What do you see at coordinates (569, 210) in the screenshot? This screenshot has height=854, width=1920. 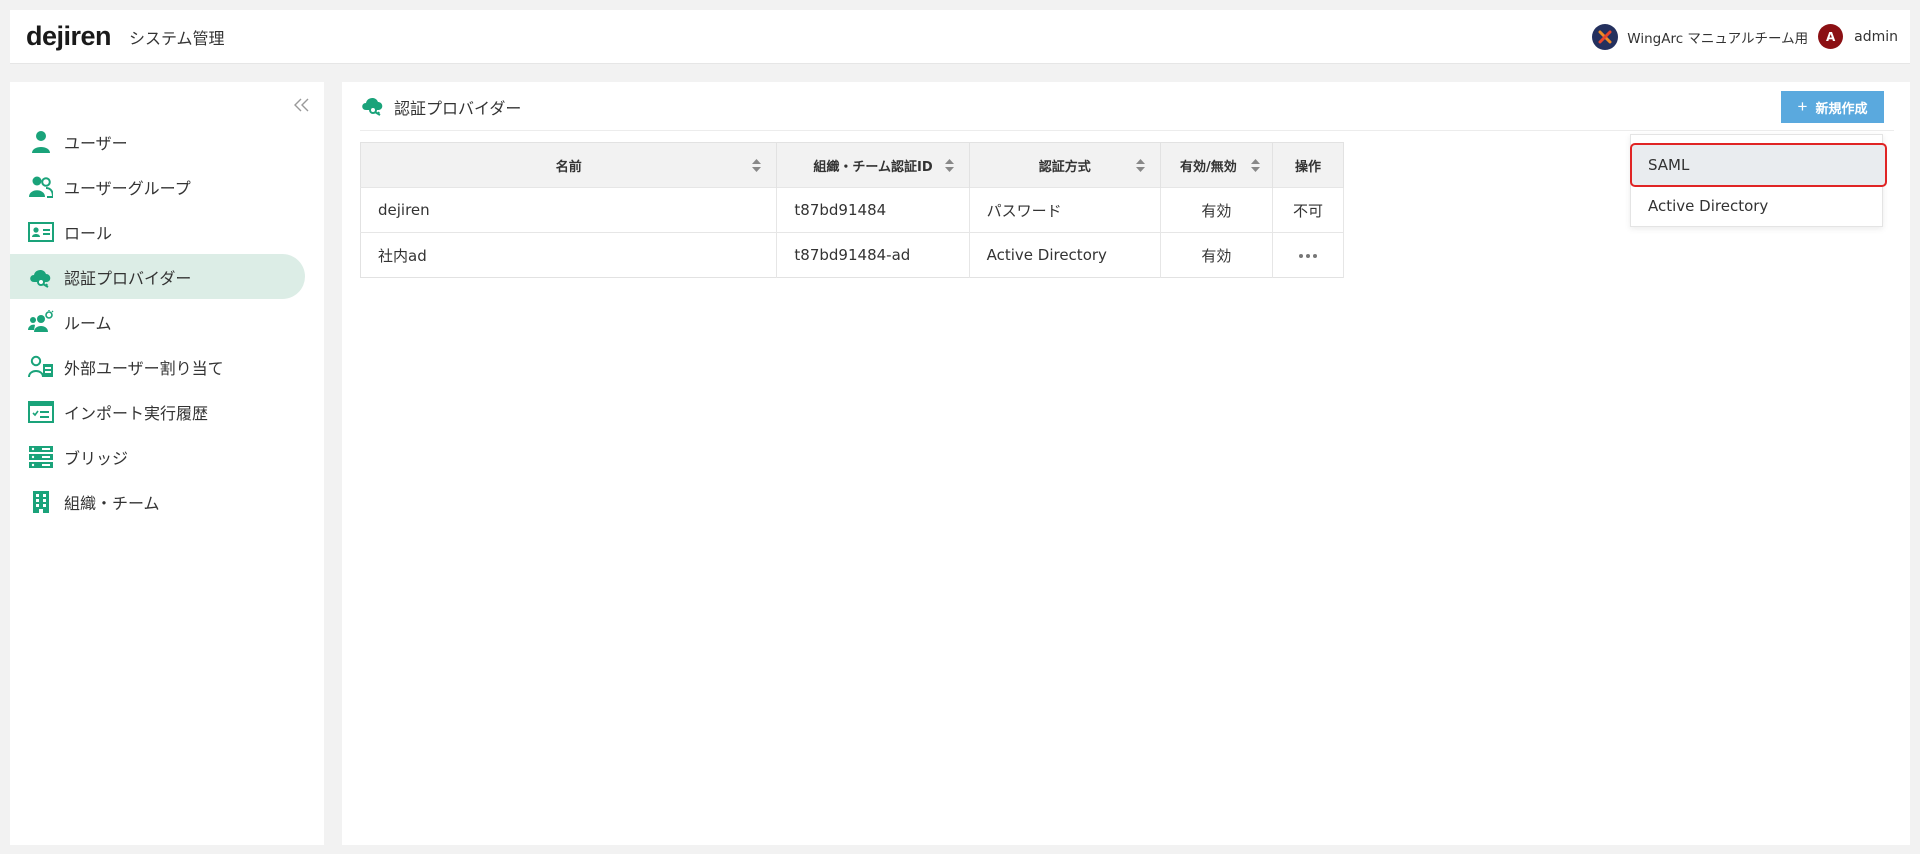 I see `cell-name: dejiren` at bounding box center [569, 210].